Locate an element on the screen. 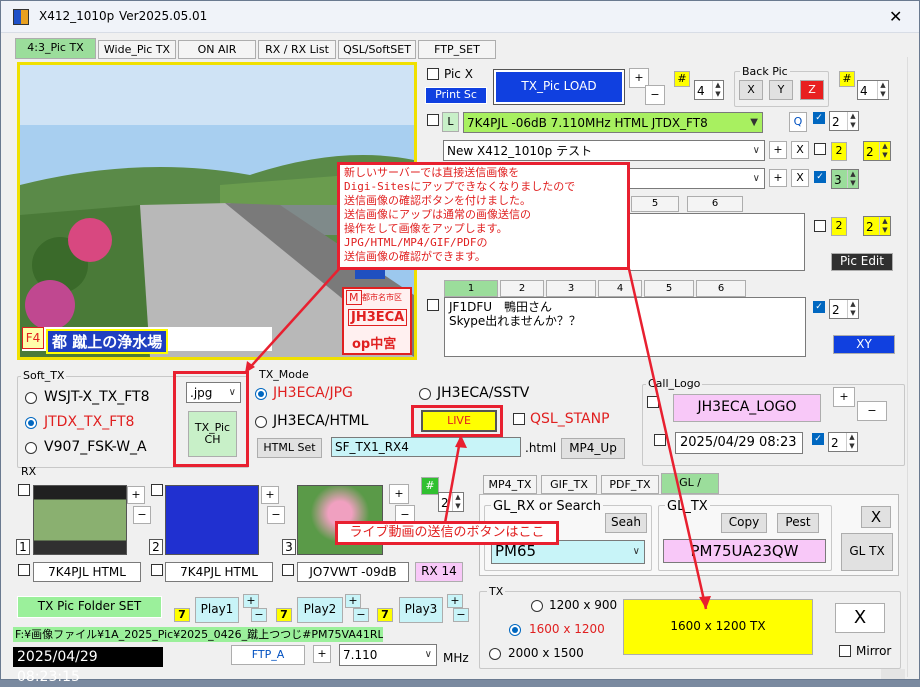 This screenshot has width=920, height=687. q-button: Q is located at coordinates (798, 122).